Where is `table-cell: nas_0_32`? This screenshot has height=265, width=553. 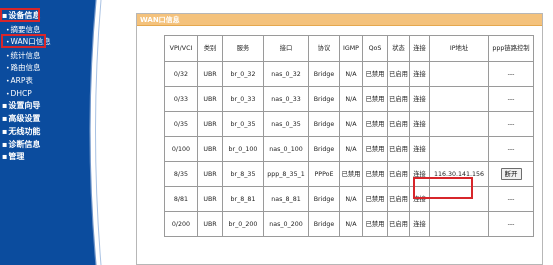 table-cell: nas_0_32 is located at coordinates (286, 74).